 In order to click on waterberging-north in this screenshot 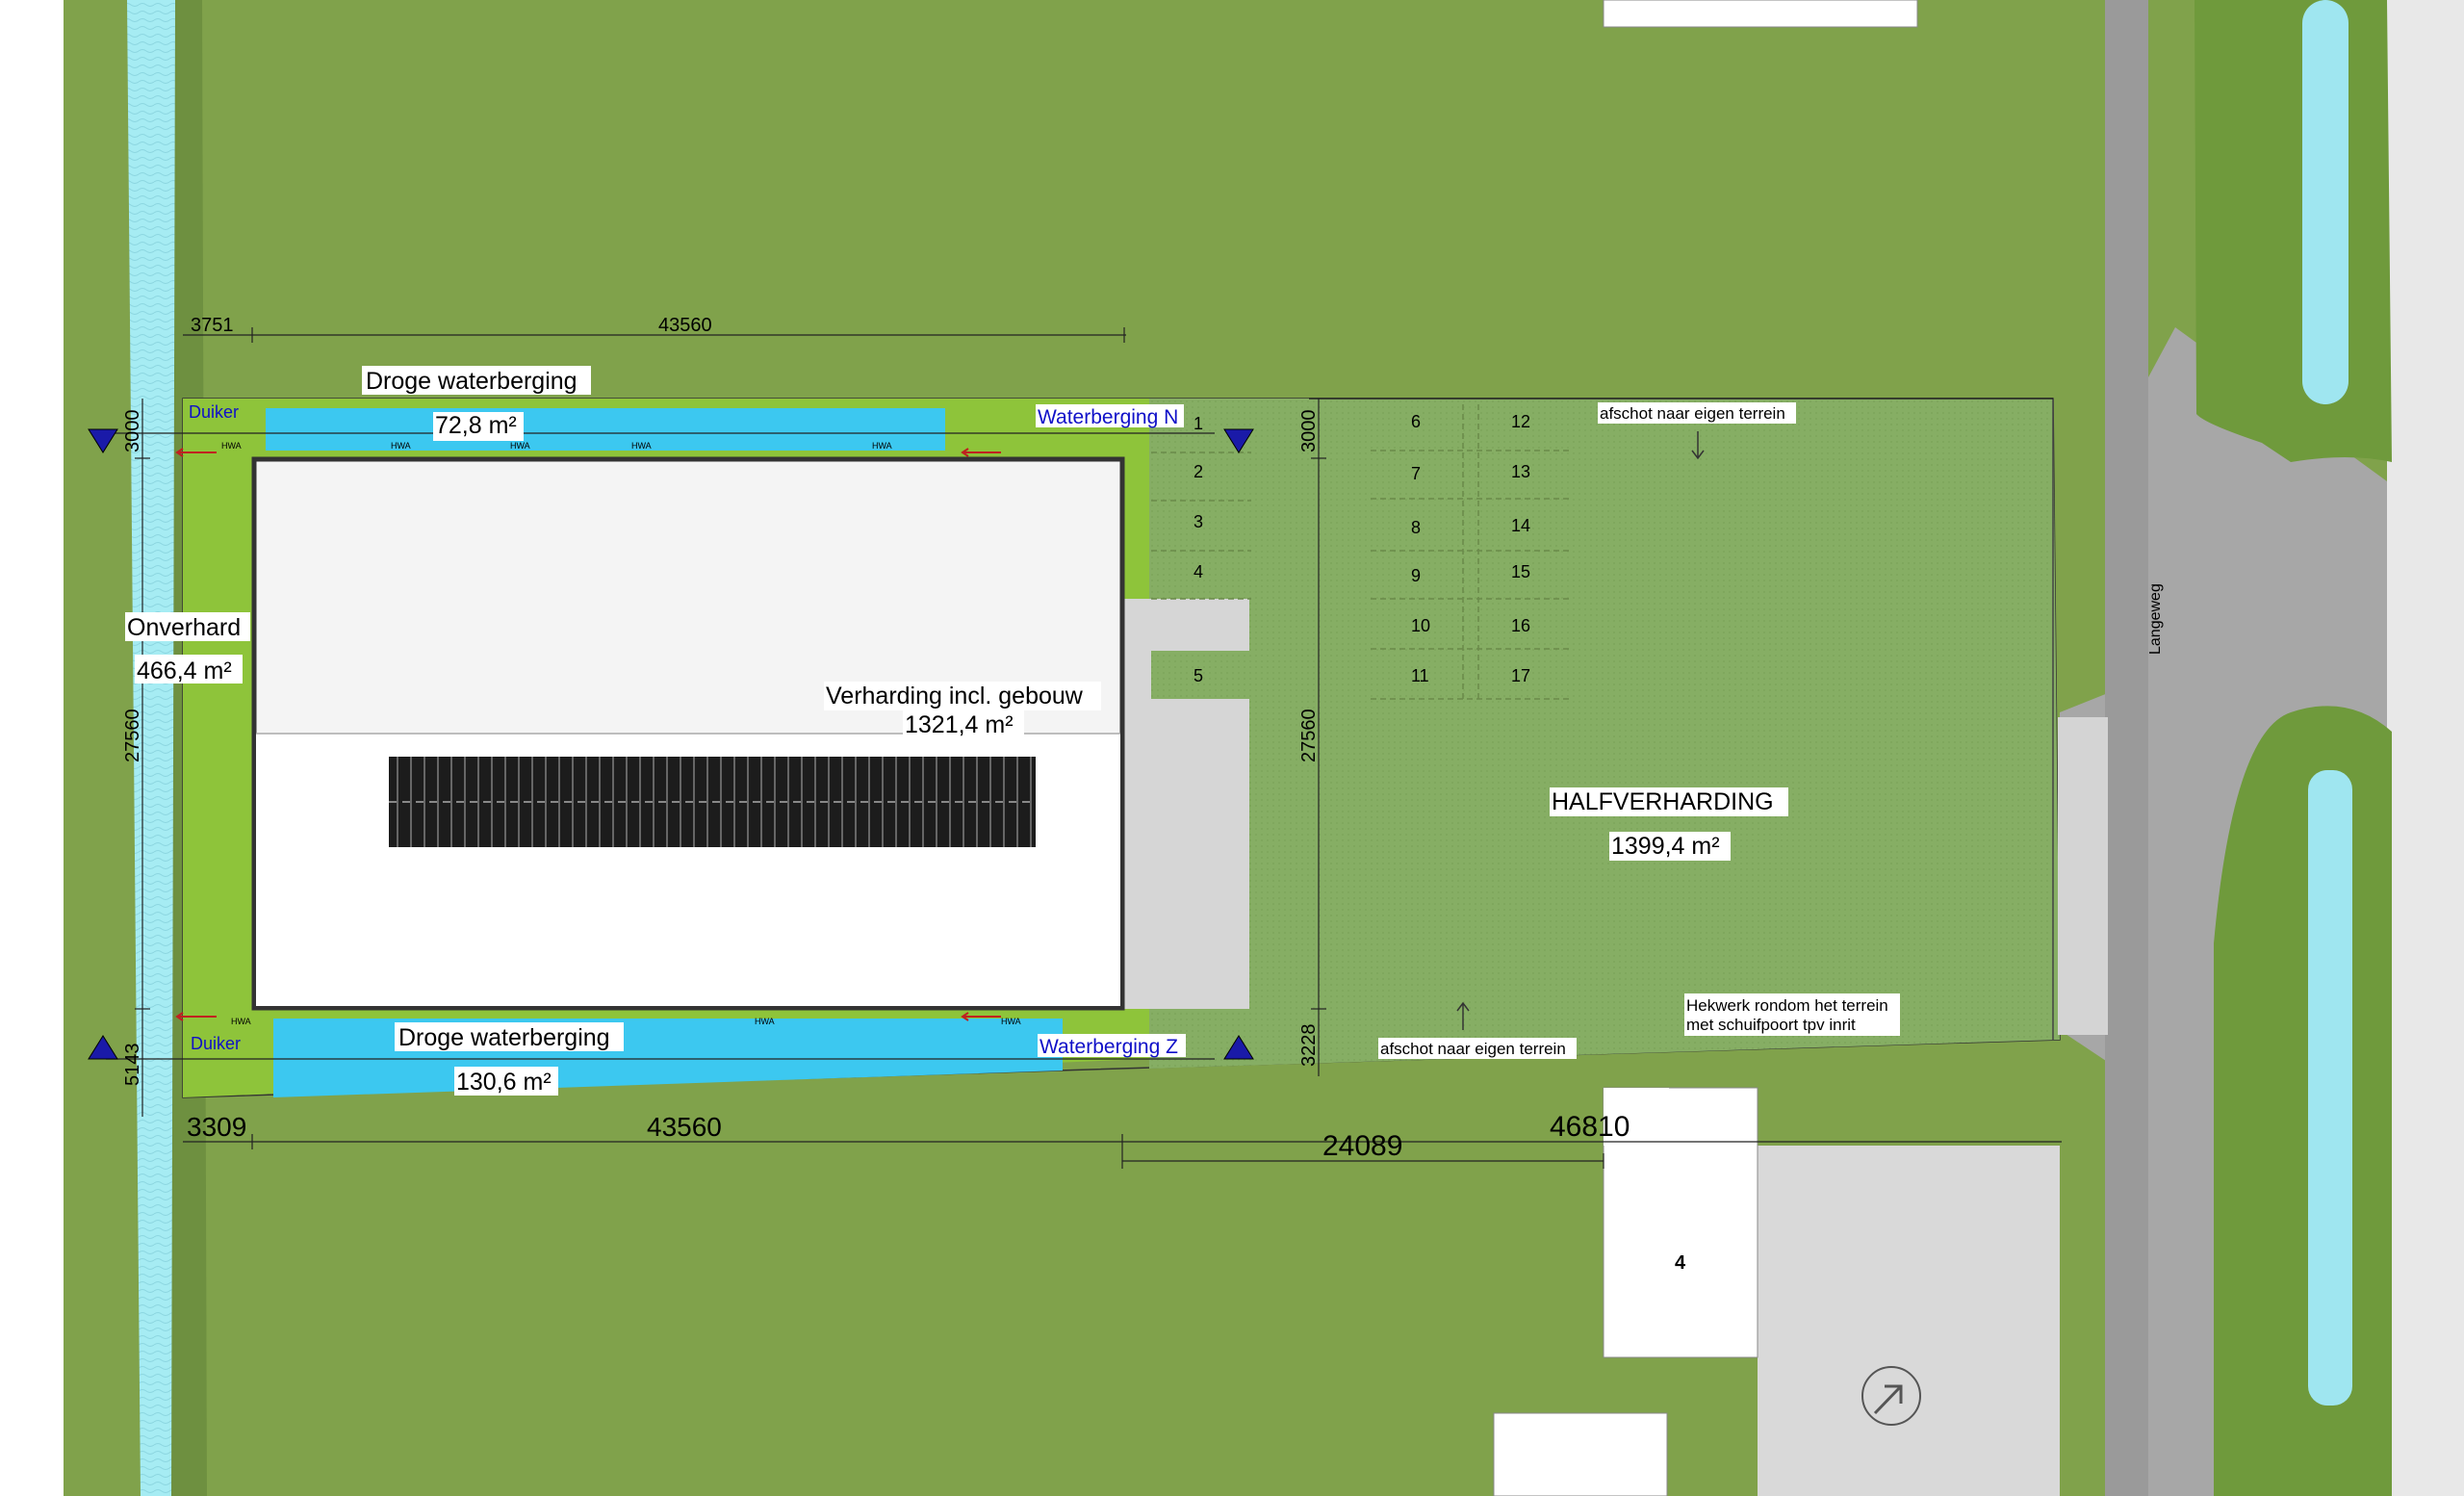, I will do `click(605, 430)`.